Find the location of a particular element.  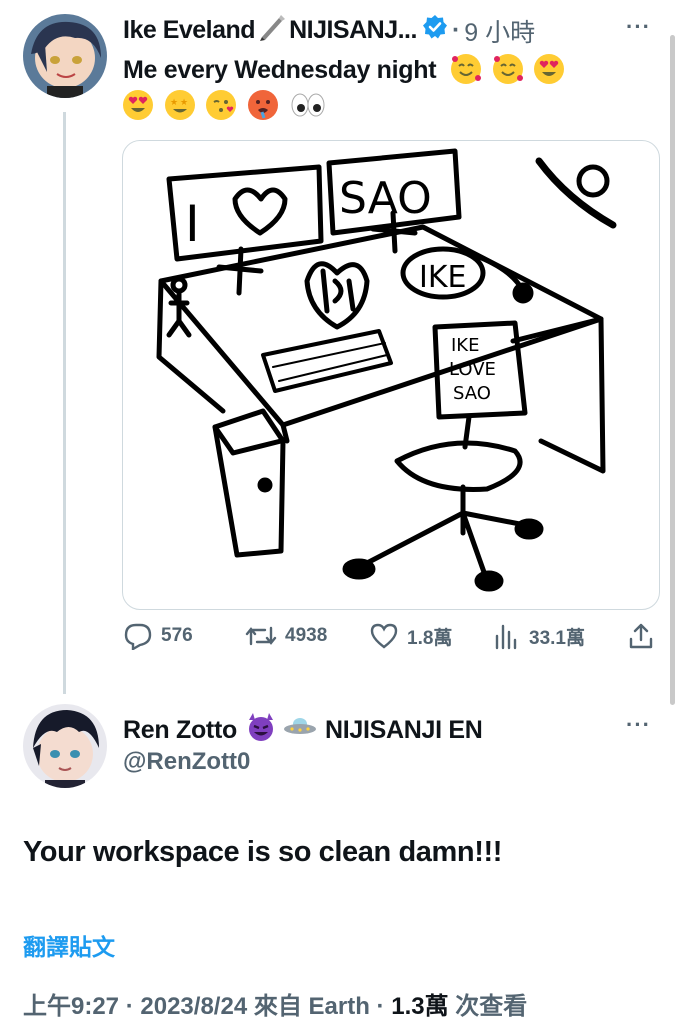

like-action: 1.8萬 is located at coordinates (410, 636).